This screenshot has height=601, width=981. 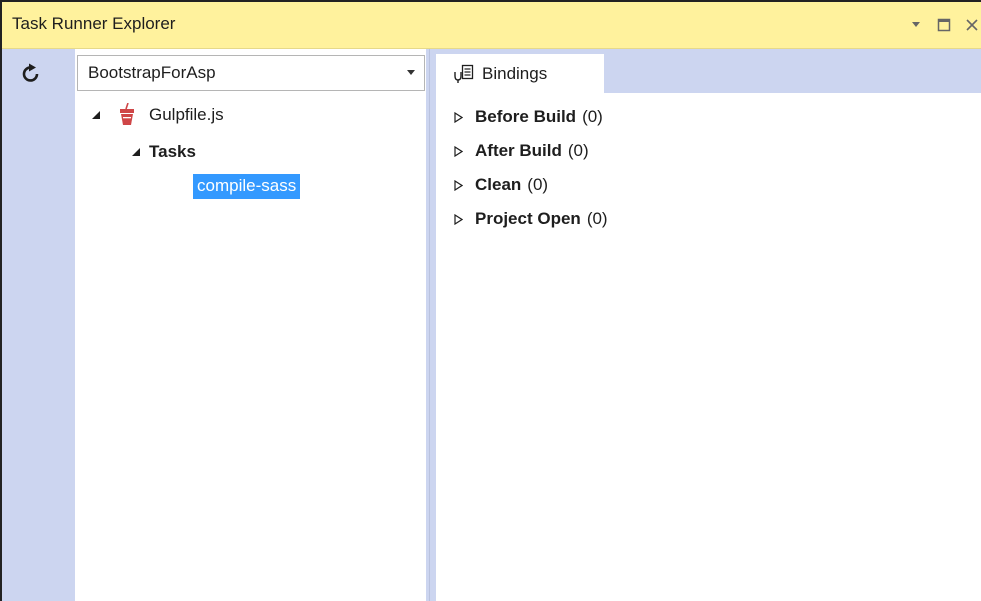 I want to click on binding-name: Before Build, so click(x=526, y=116).